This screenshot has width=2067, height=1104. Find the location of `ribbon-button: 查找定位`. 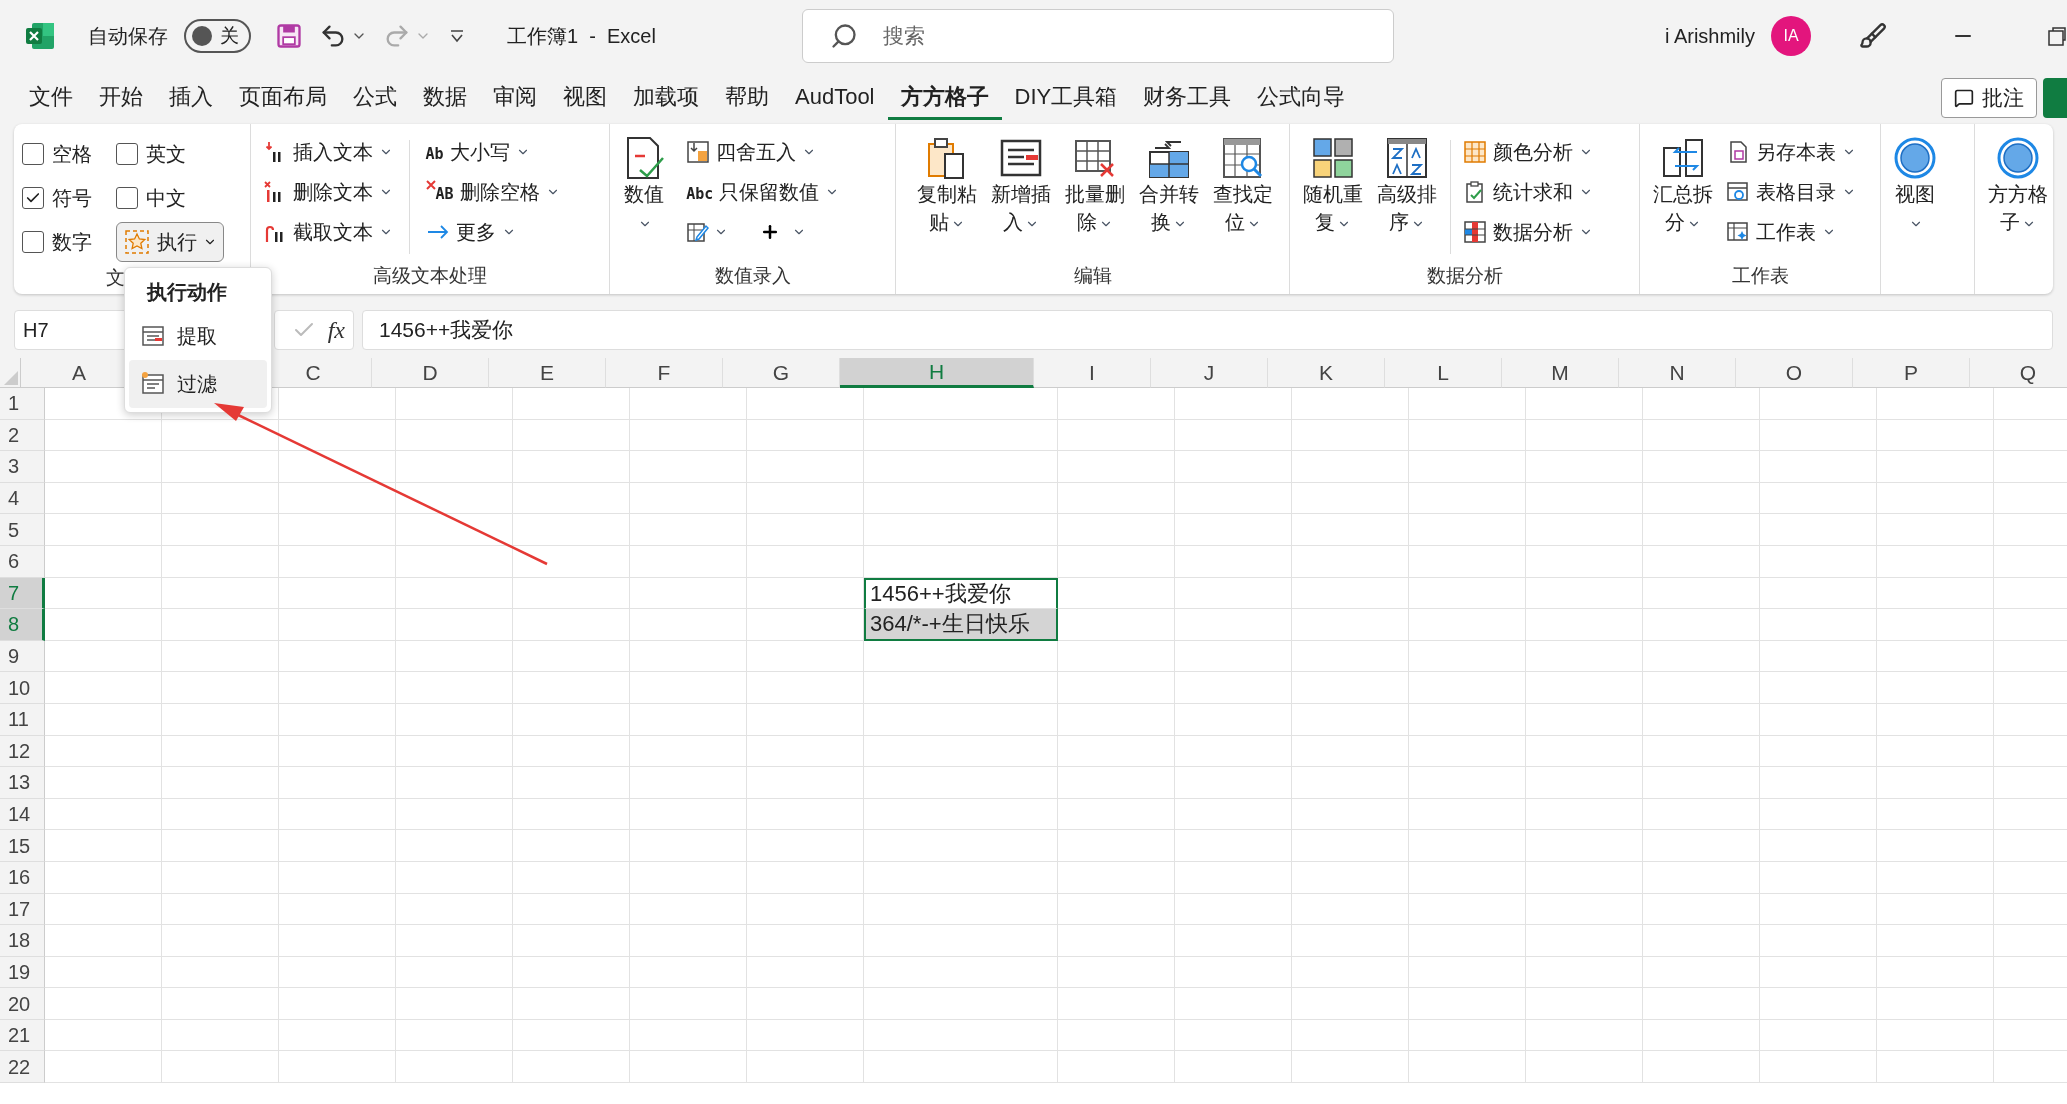

ribbon-button: 查找定位 is located at coordinates (1242, 197).